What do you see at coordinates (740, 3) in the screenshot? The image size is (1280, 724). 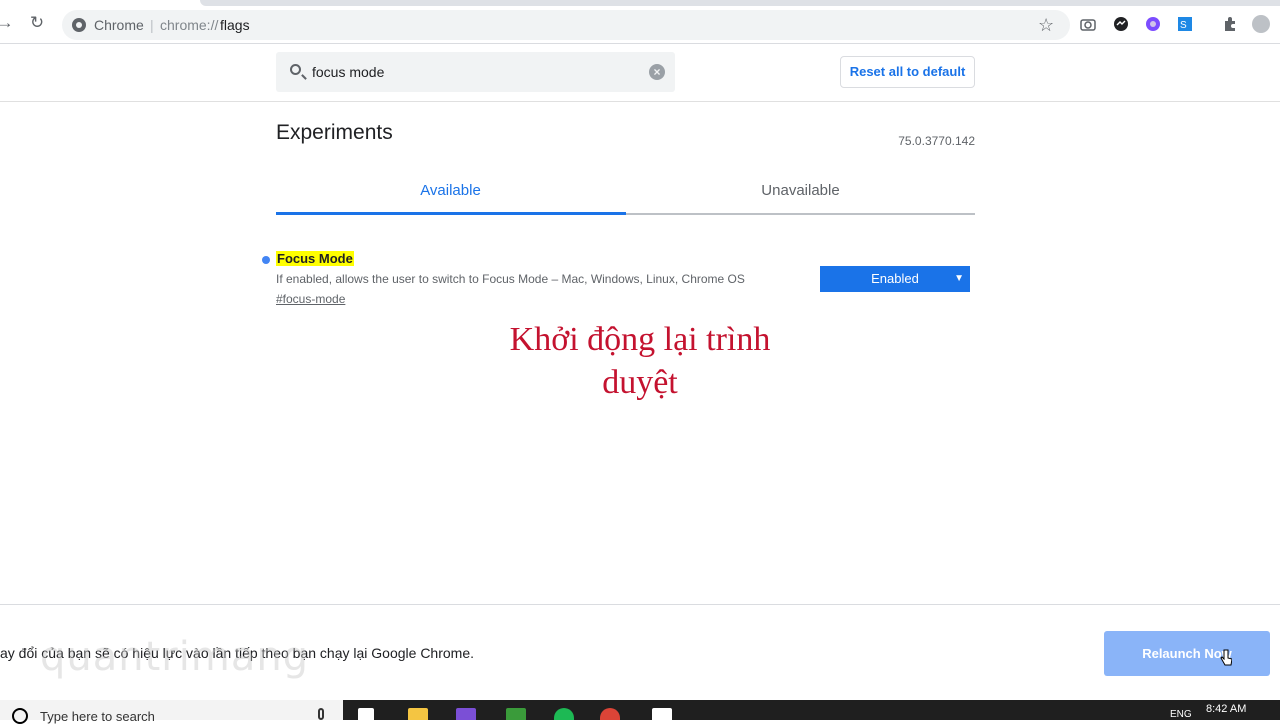 I see `tab-strip` at bounding box center [740, 3].